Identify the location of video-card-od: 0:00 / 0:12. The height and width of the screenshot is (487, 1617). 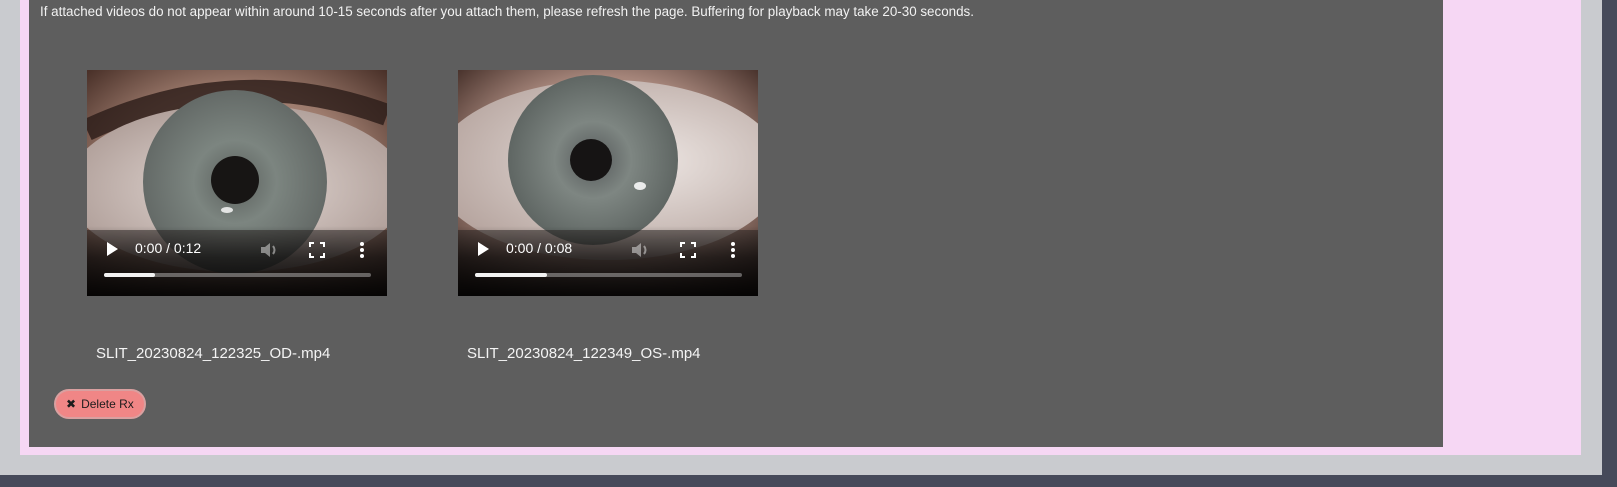
(237, 183).